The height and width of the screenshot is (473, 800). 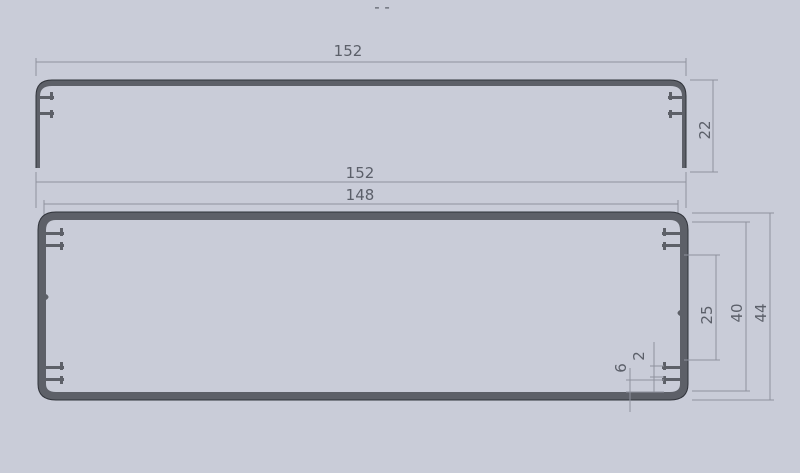 What do you see at coordinates (382, 8) in the screenshot?
I see `top-mark: - -` at bounding box center [382, 8].